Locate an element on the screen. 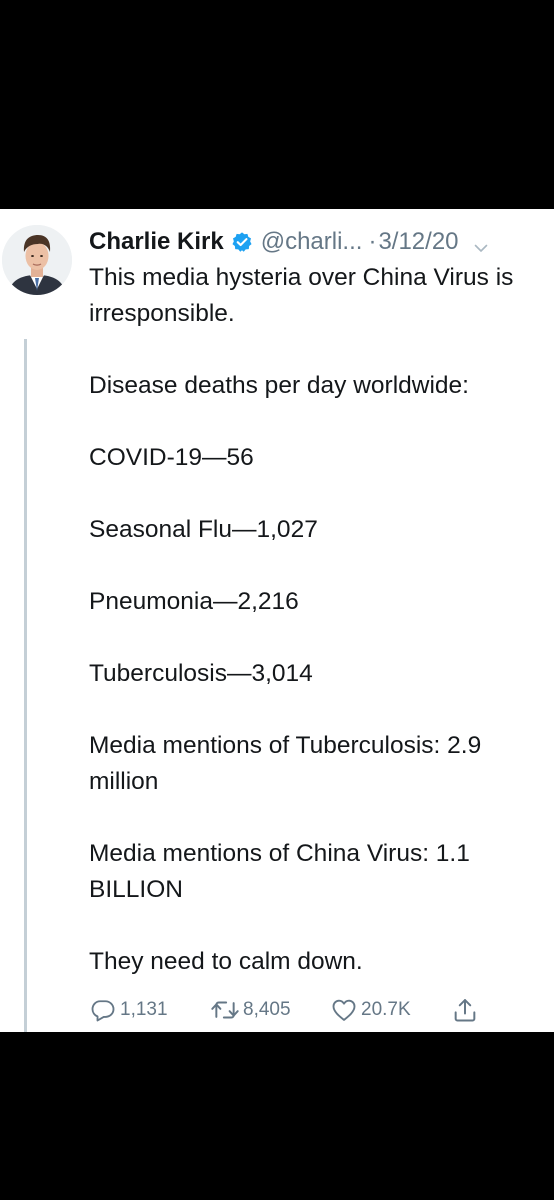  share-button is located at coordinates (465, 1010).